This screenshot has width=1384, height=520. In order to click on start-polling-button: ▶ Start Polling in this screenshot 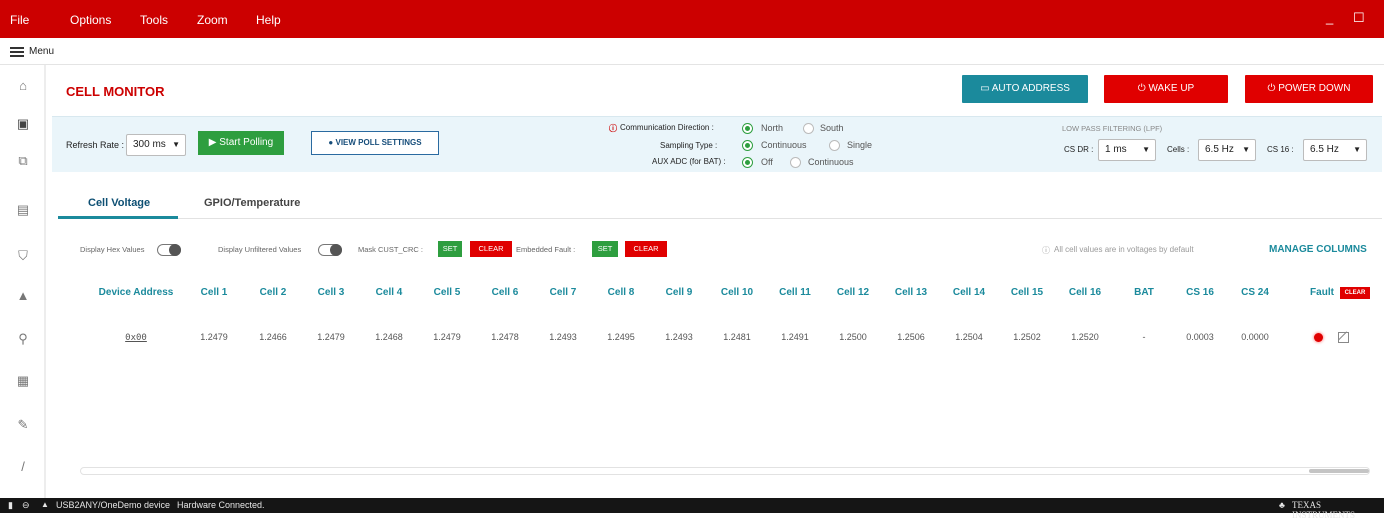, I will do `click(241, 143)`.